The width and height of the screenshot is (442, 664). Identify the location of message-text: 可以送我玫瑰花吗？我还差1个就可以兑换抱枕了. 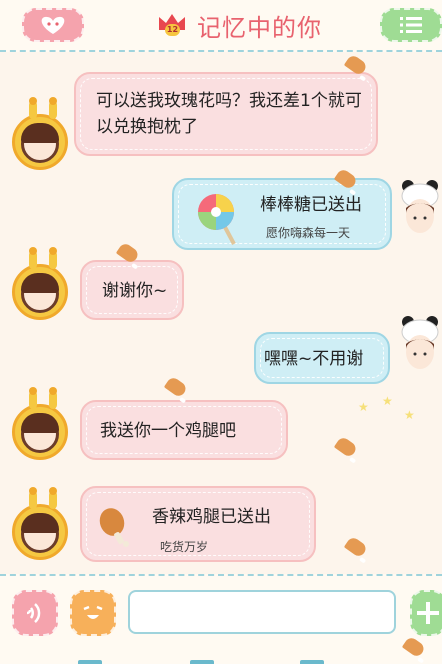
(229, 114).